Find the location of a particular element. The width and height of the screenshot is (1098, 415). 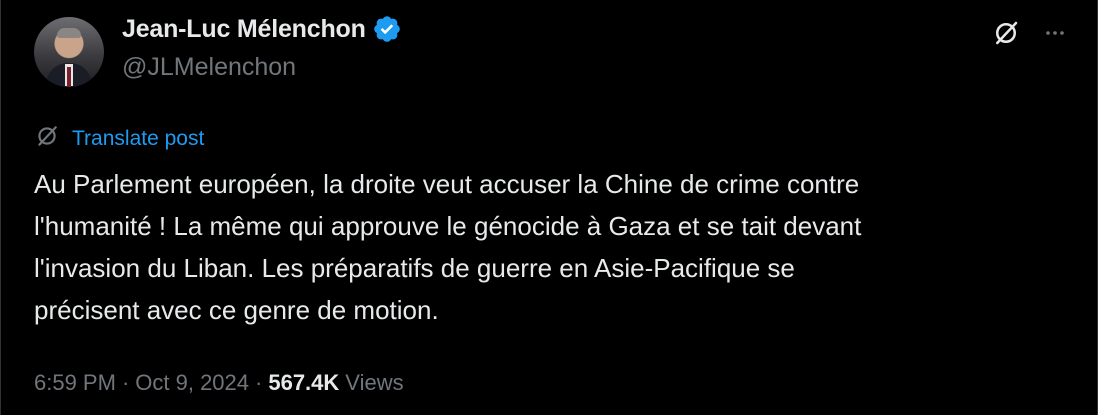

translate-icon is located at coordinates (47, 138).